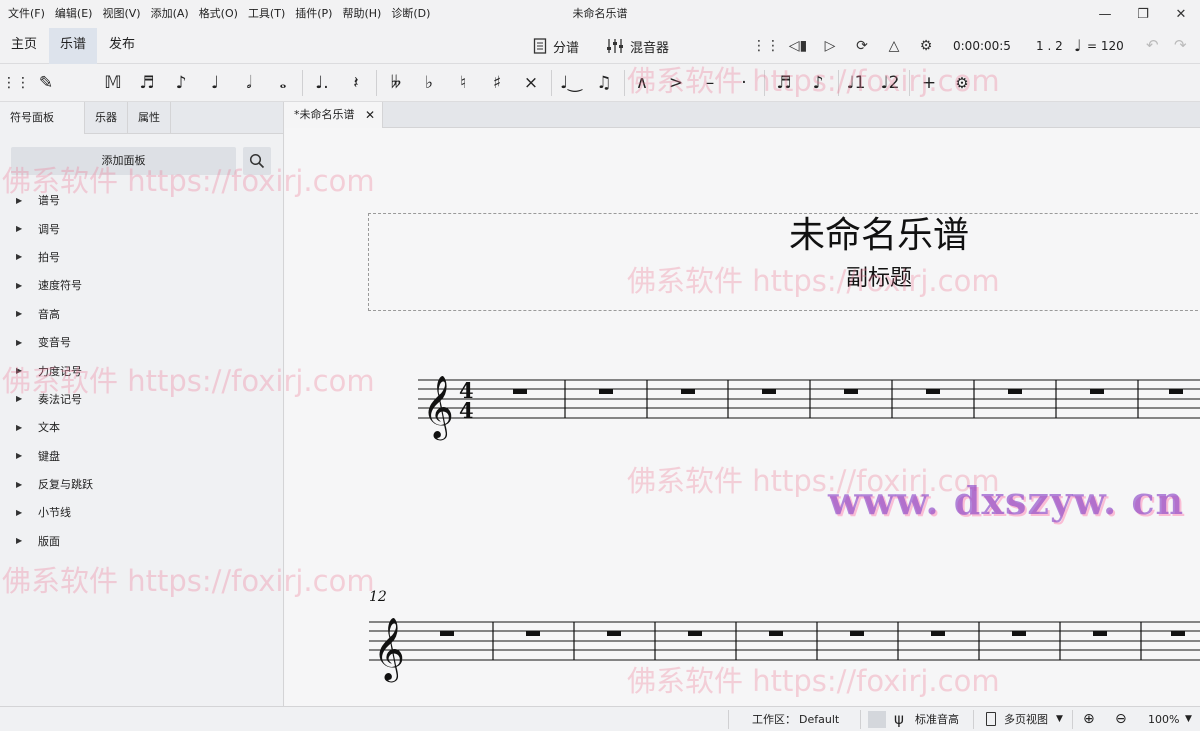  What do you see at coordinates (361, 14) in the screenshot?
I see `menu-help: 帮助(H)` at bounding box center [361, 14].